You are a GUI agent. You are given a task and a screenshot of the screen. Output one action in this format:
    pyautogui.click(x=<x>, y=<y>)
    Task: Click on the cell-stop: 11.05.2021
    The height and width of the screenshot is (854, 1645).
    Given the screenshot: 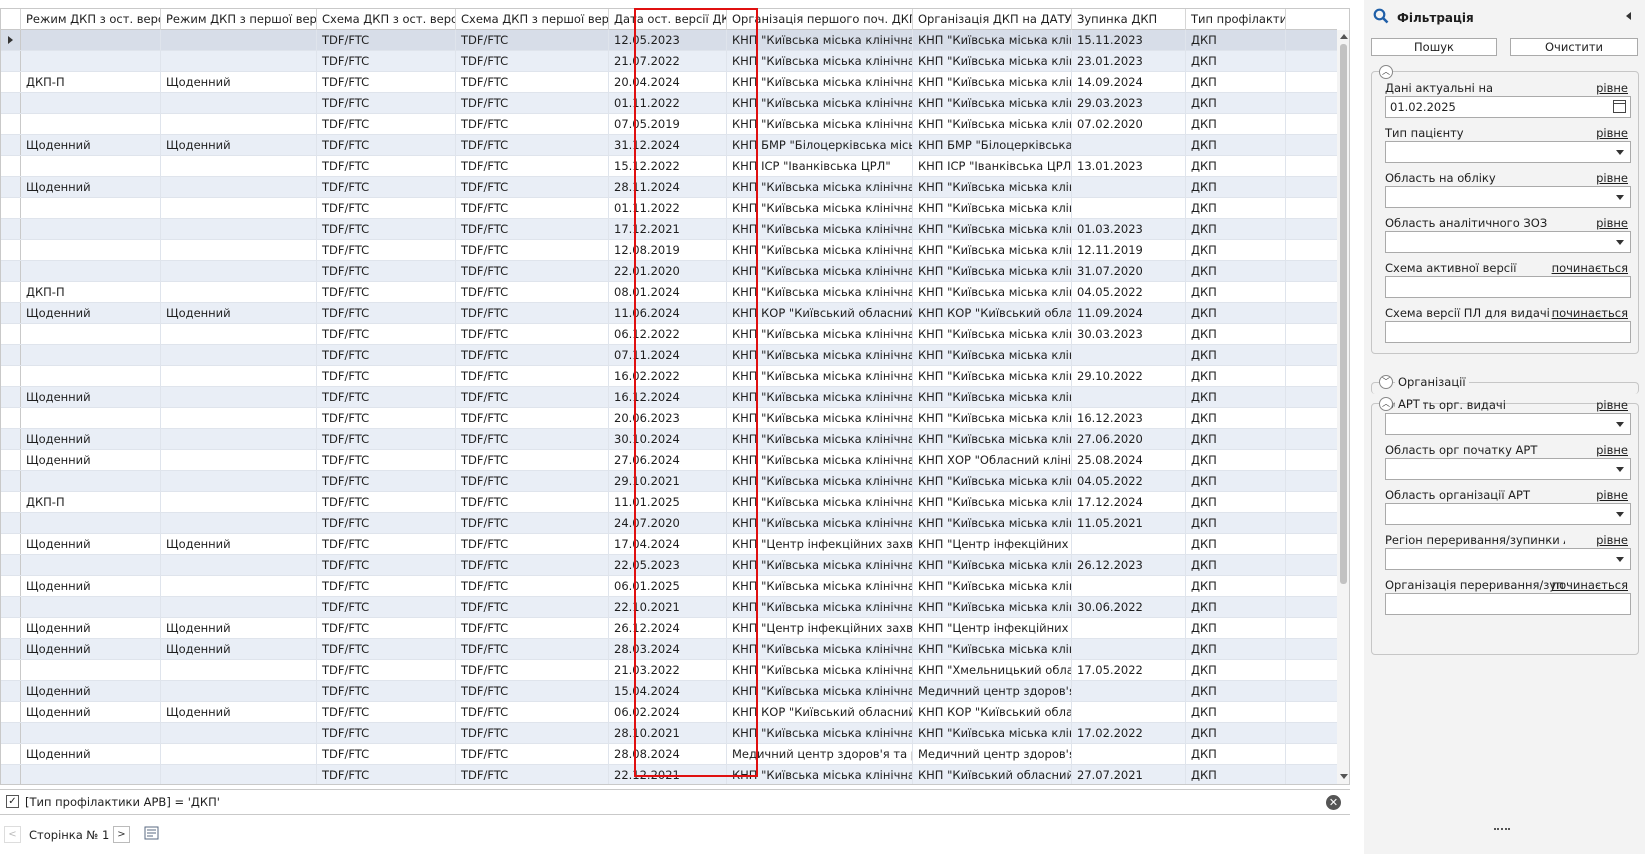 What is the action you would take?
    pyautogui.click(x=1129, y=523)
    